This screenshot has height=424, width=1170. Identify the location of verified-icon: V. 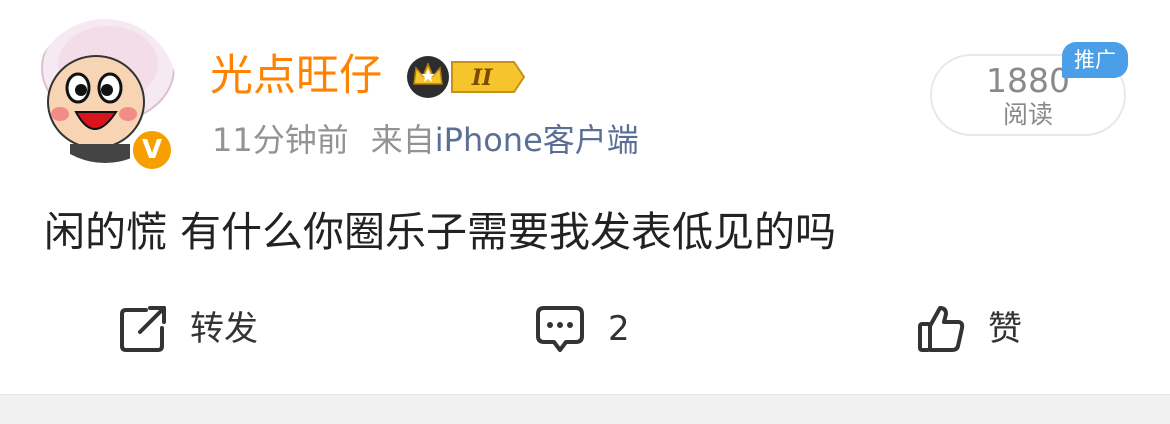
(152, 150).